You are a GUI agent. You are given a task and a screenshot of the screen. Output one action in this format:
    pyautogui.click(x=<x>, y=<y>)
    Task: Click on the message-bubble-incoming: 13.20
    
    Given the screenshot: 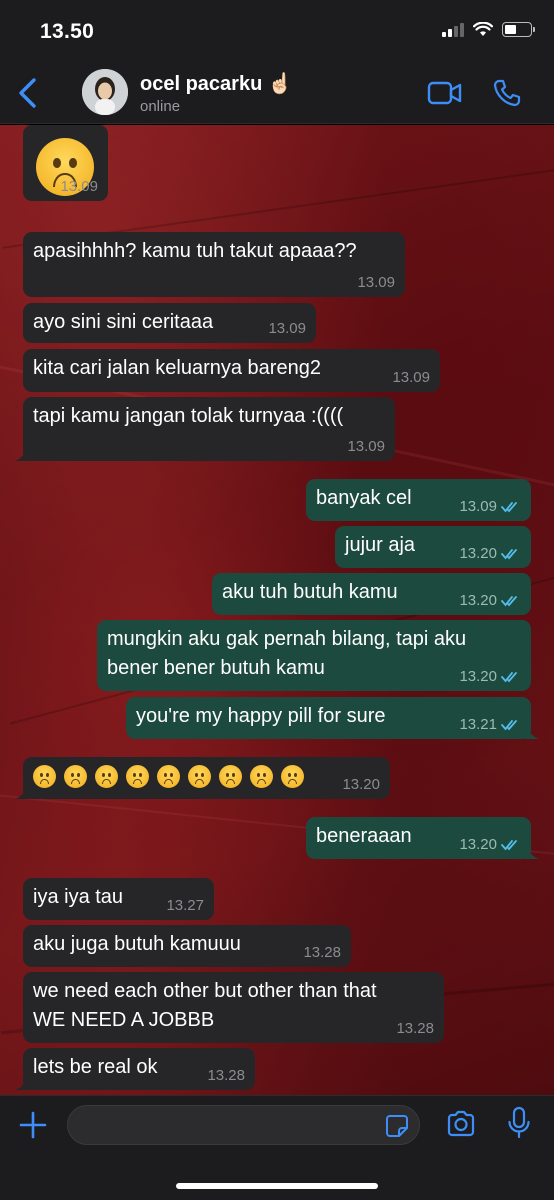 What is the action you would take?
    pyautogui.click(x=202, y=778)
    